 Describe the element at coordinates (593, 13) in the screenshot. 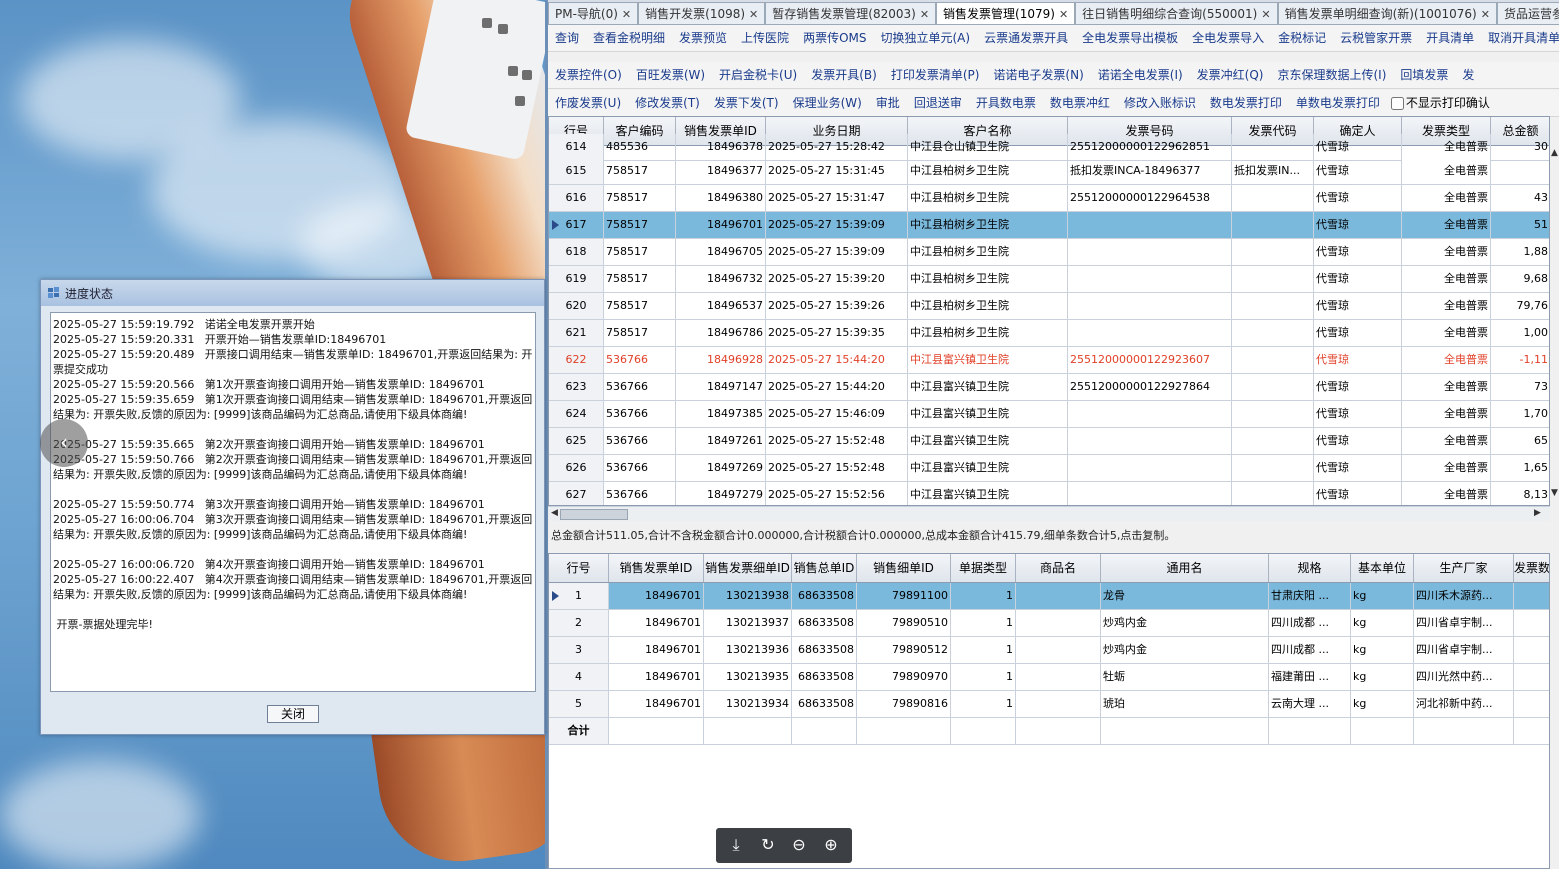

I see `tab-0: PM-导航(0) ✕` at that location.